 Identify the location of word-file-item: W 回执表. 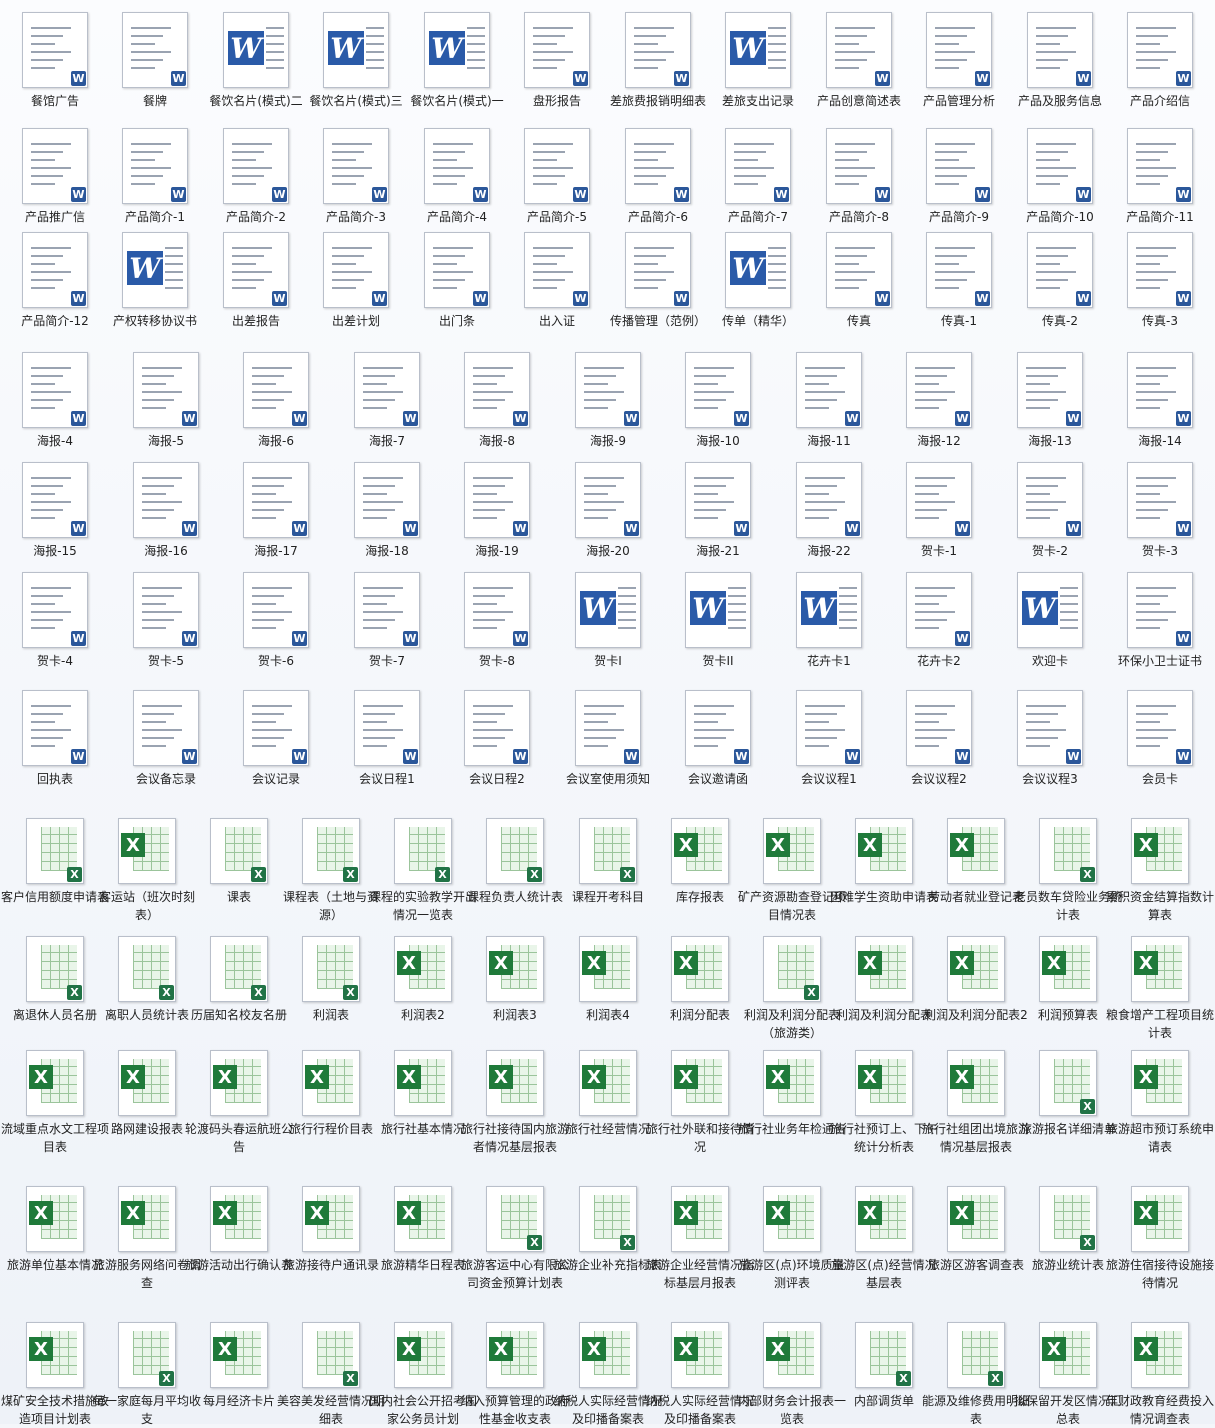
(55, 739).